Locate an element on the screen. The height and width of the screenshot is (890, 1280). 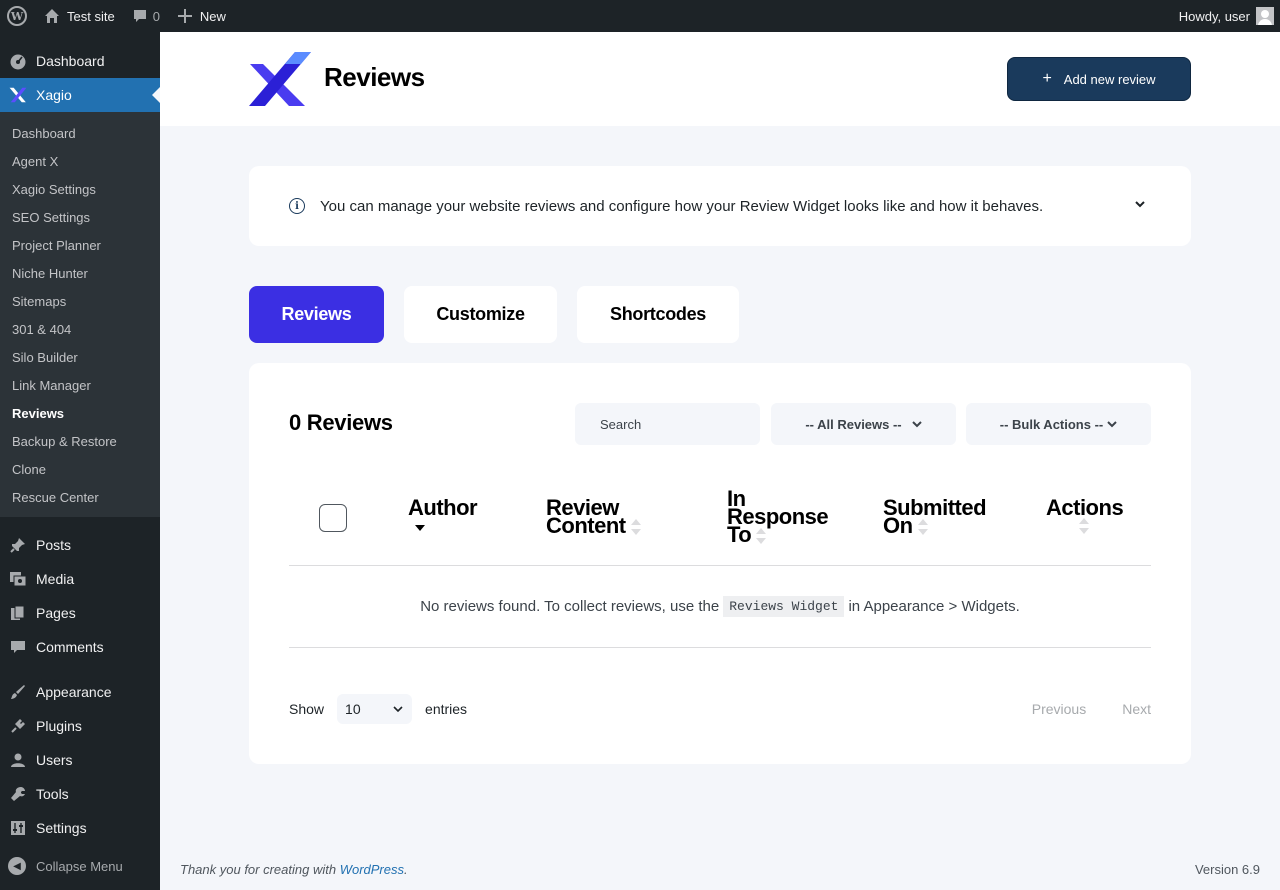
menu-xagio: Xagio is located at coordinates (80, 95).